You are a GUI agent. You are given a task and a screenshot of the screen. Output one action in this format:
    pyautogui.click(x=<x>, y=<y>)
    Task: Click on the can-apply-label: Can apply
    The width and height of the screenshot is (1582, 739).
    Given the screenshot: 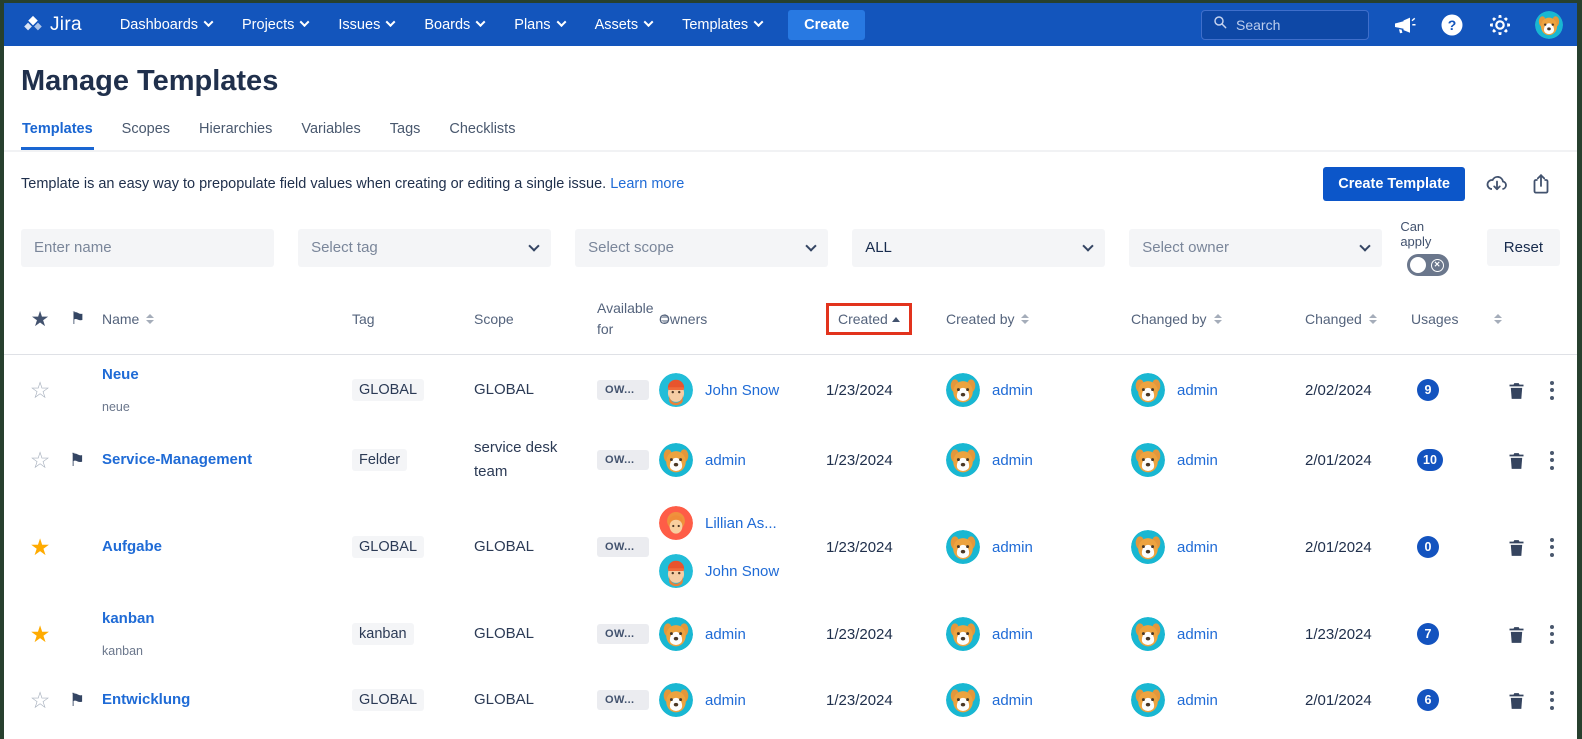 What is the action you would take?
    pyautogui.click(x=1416, y=234)
    